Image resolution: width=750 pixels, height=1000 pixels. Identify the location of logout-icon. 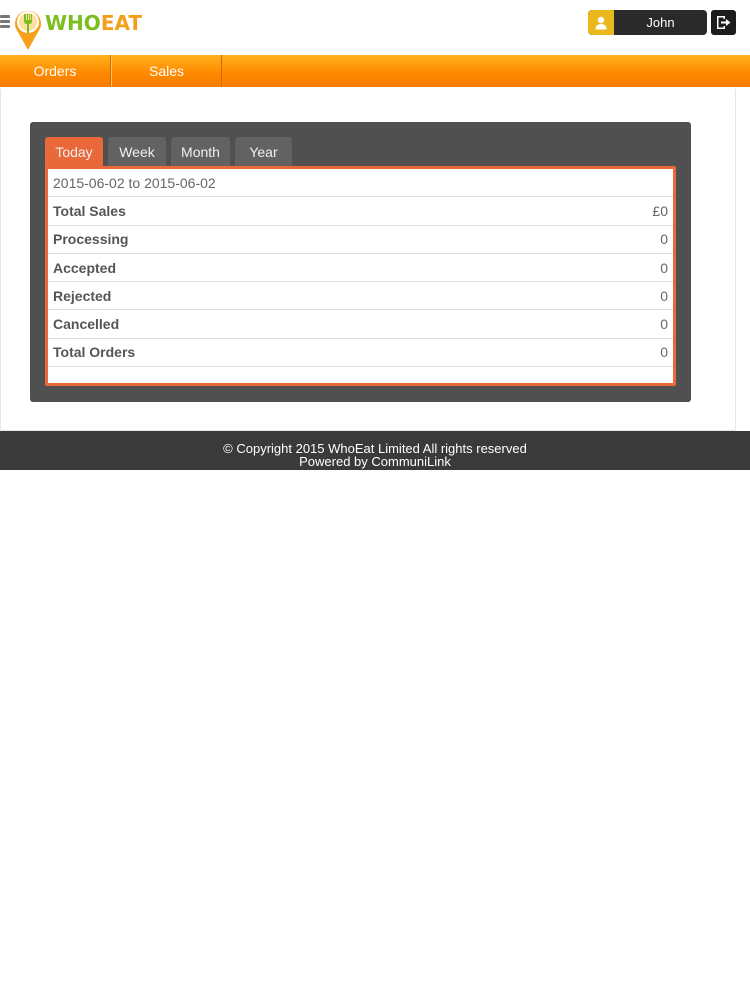
(724, 22).